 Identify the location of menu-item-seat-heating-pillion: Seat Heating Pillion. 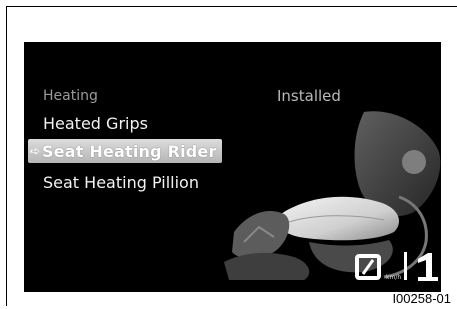
(121, 182).